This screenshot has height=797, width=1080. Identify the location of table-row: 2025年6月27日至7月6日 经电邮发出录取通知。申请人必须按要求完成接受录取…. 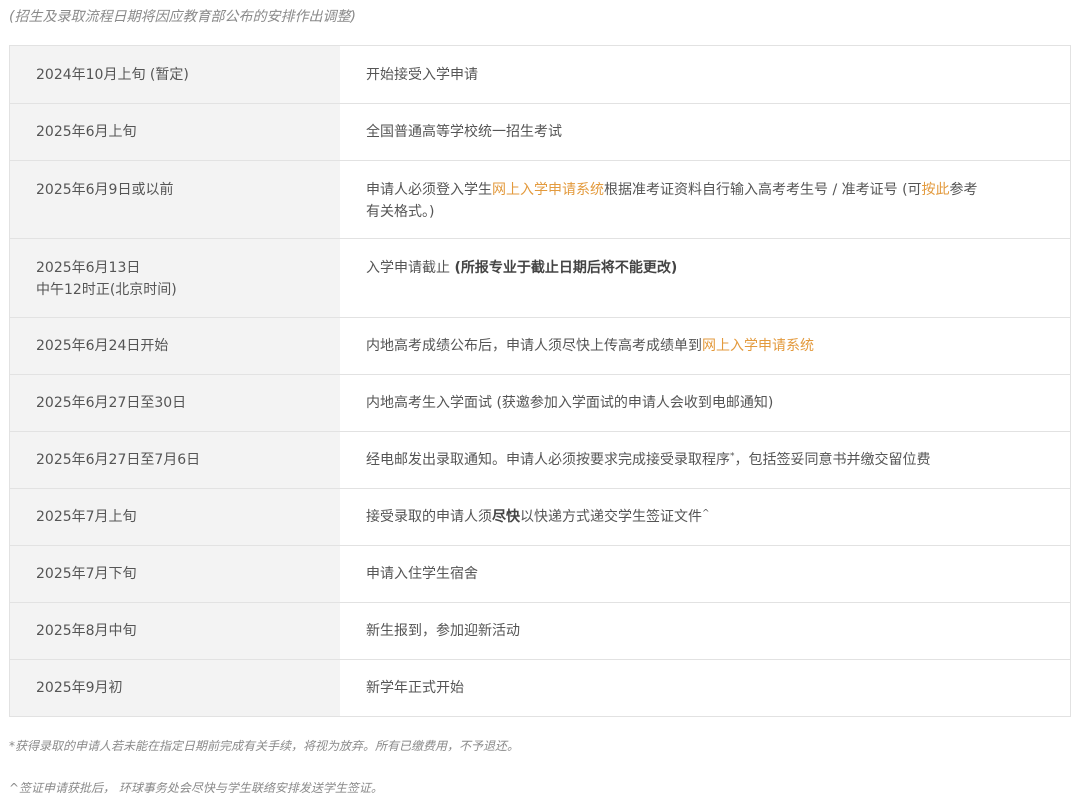
(540, 459).